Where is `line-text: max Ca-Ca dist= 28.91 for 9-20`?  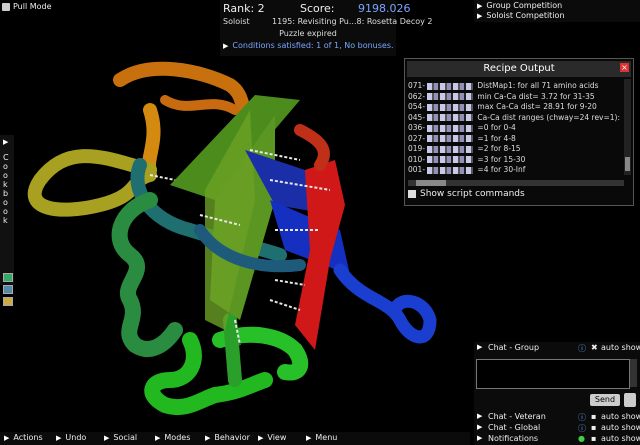
line-text: max Ca-Ca dist= 28.91 for 9-20 is located at coordinates (537, 106).